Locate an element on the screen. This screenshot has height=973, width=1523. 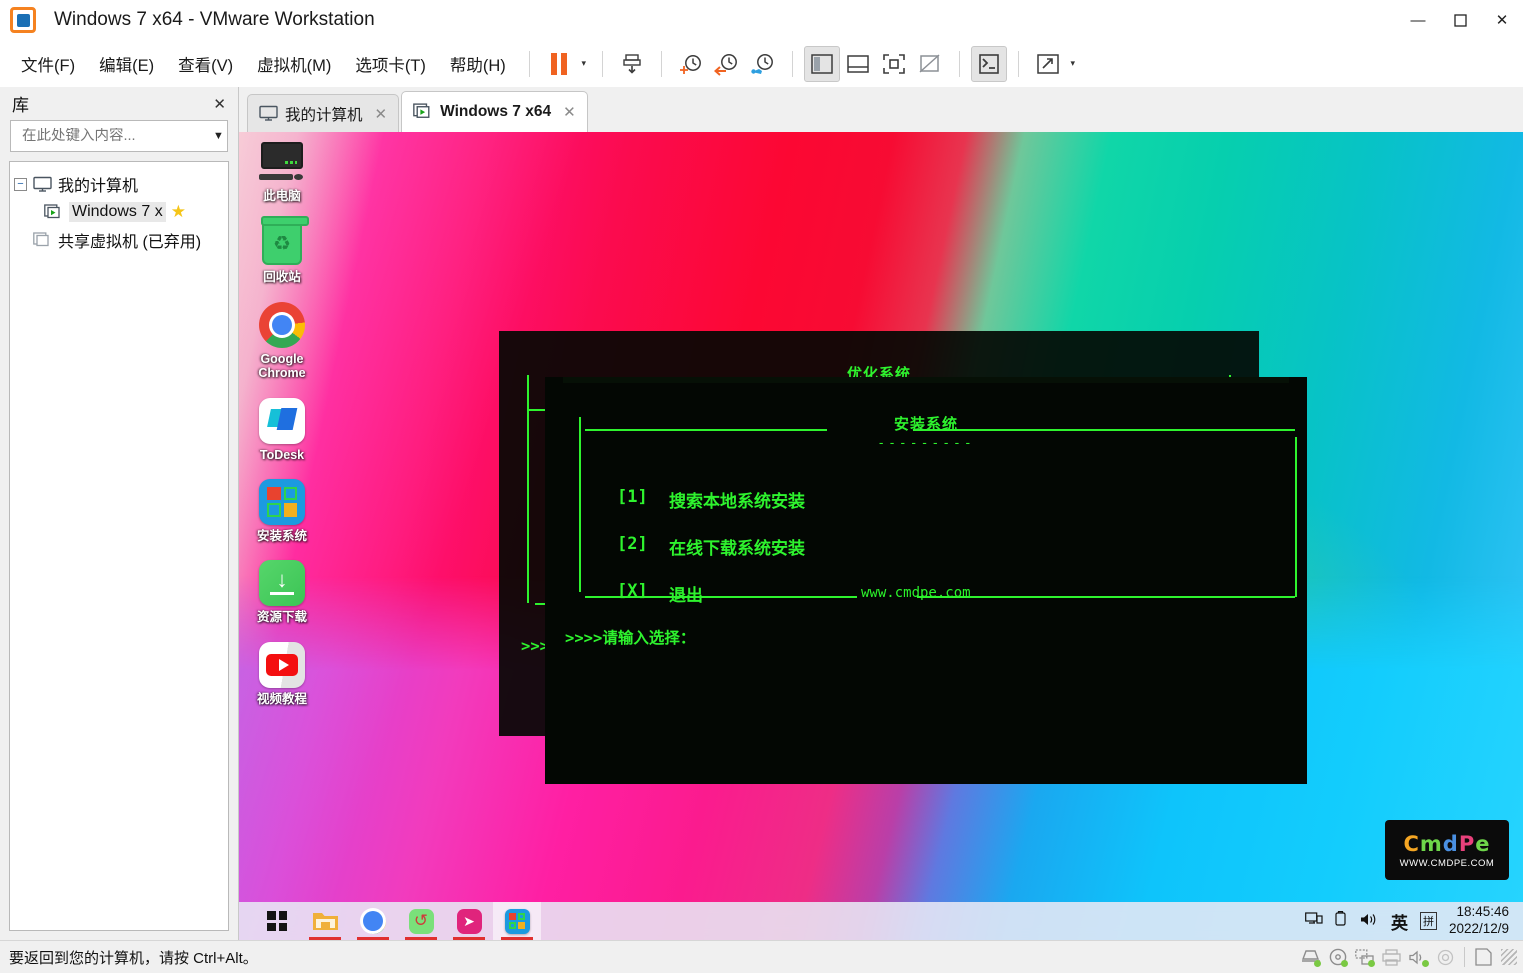
desktop-icon-label: Google Chrome is located at coordinates (282, 366).